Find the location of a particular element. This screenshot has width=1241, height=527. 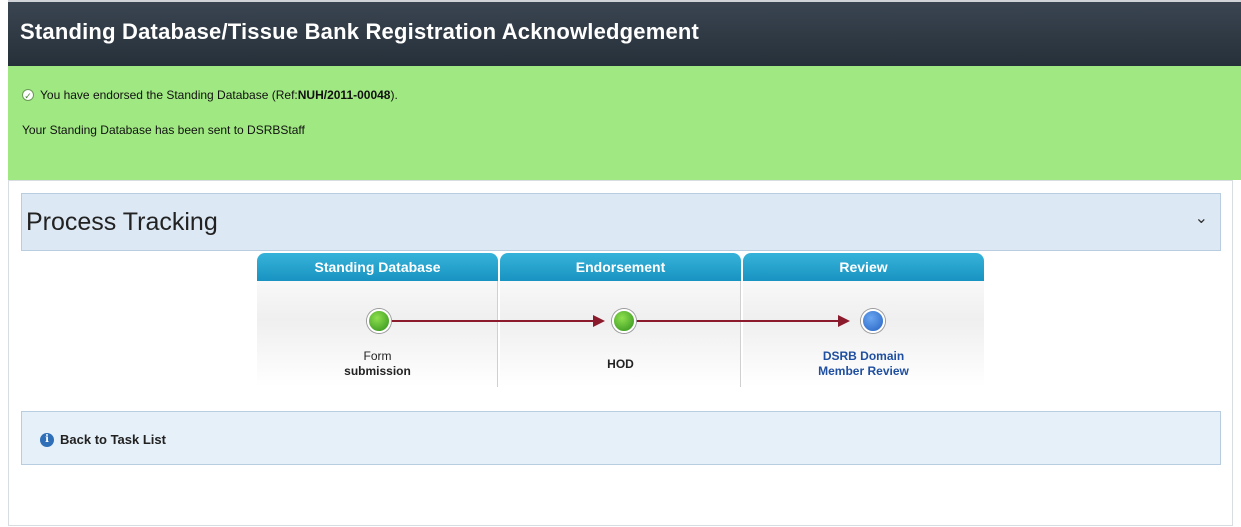

reference-number: NUH/2011-00048 is located at coordinates (344, 95).